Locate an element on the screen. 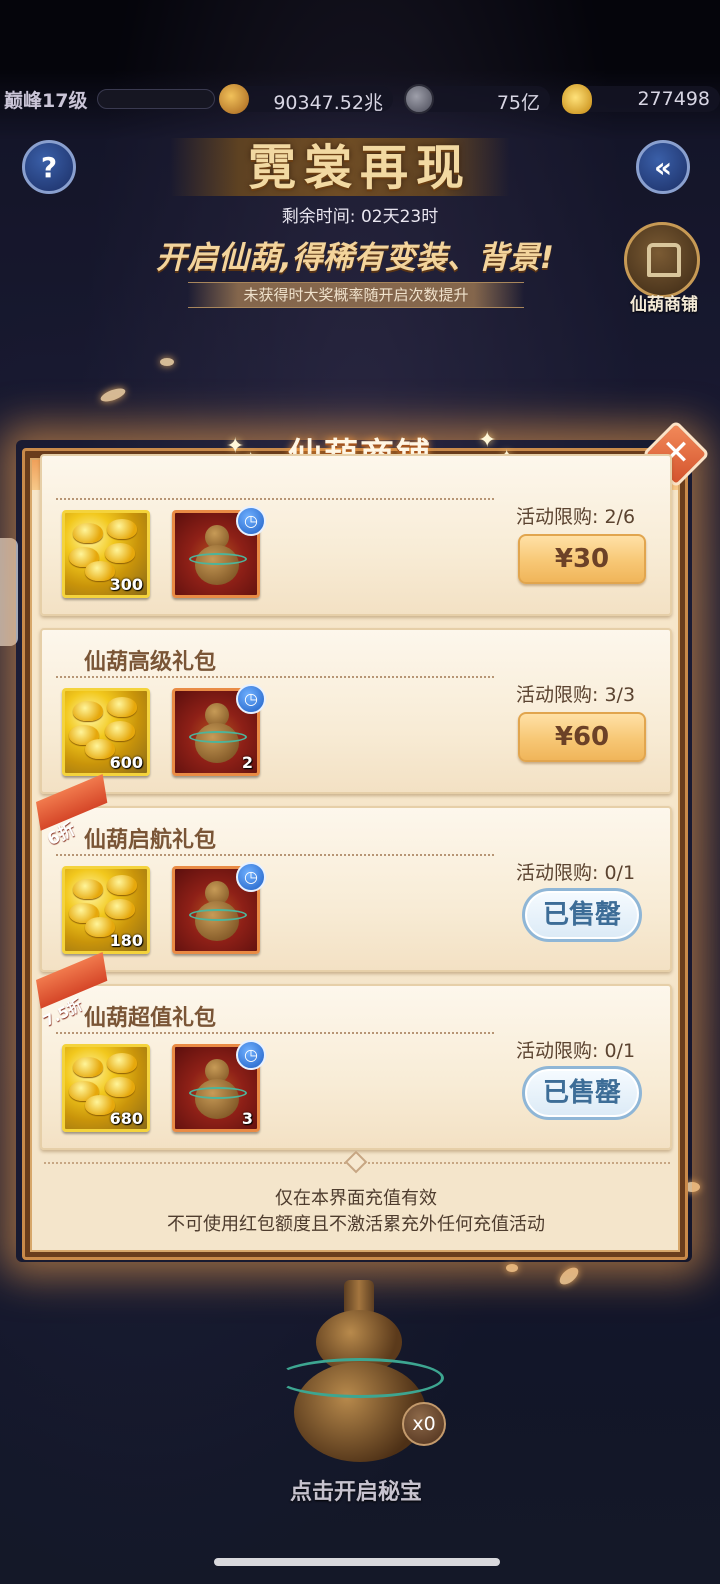 The image size is (720, 1584). item-quantity: 2 is located at coordinates (247, 762).